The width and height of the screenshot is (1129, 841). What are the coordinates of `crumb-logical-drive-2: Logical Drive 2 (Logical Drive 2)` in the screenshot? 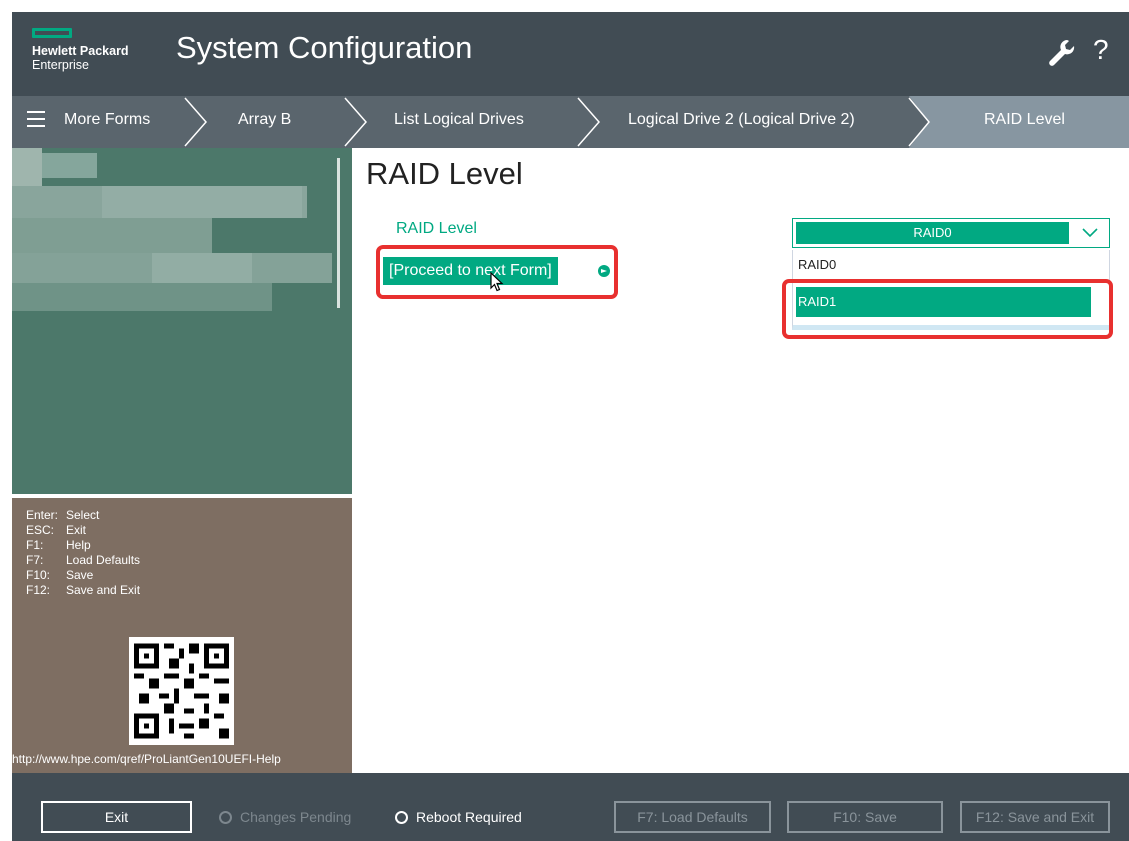 It's located at (741, 122).